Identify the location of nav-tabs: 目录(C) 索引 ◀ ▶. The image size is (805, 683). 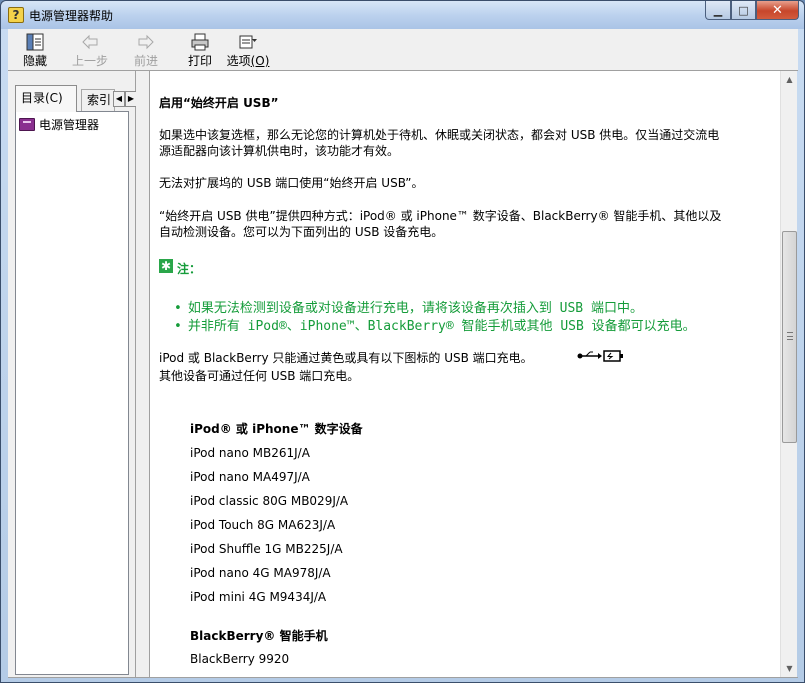
(76, 98).